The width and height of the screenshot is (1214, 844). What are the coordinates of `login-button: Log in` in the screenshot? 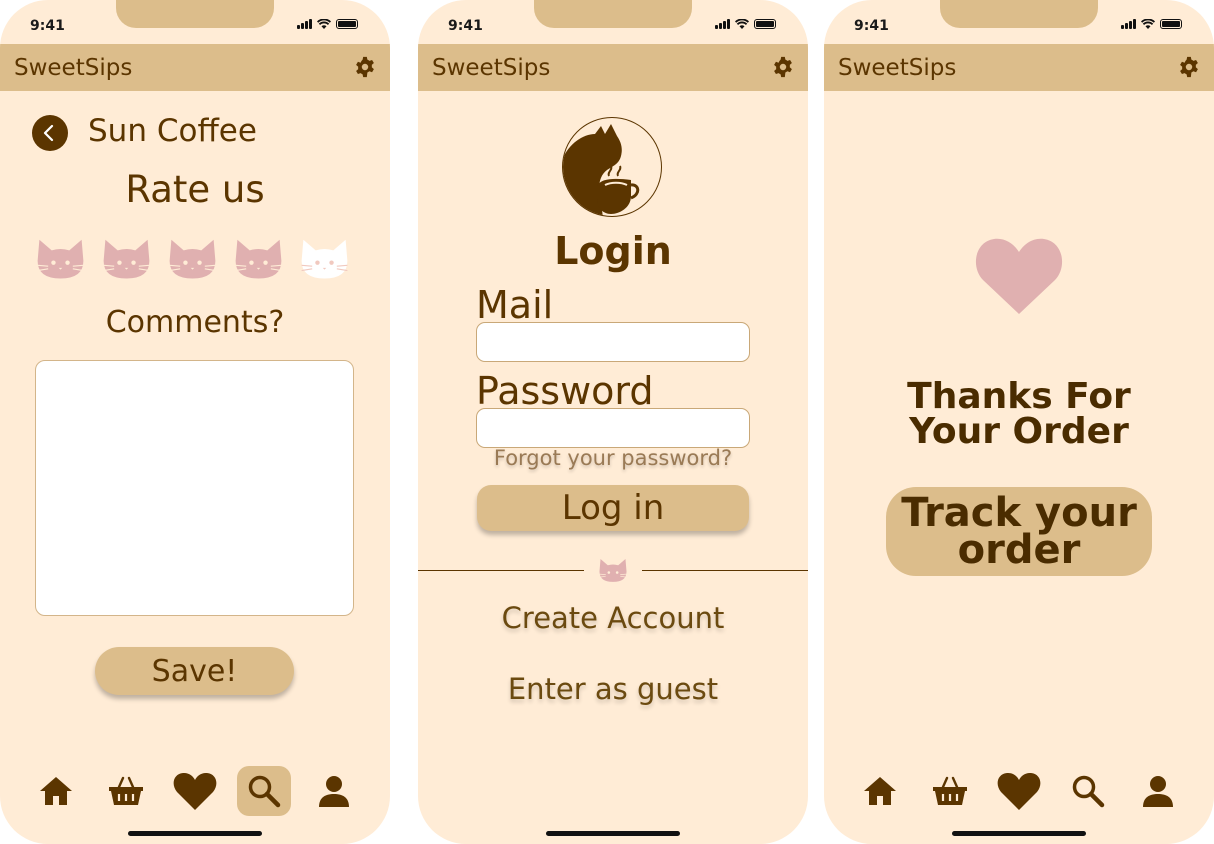 It's located at (613, 508).